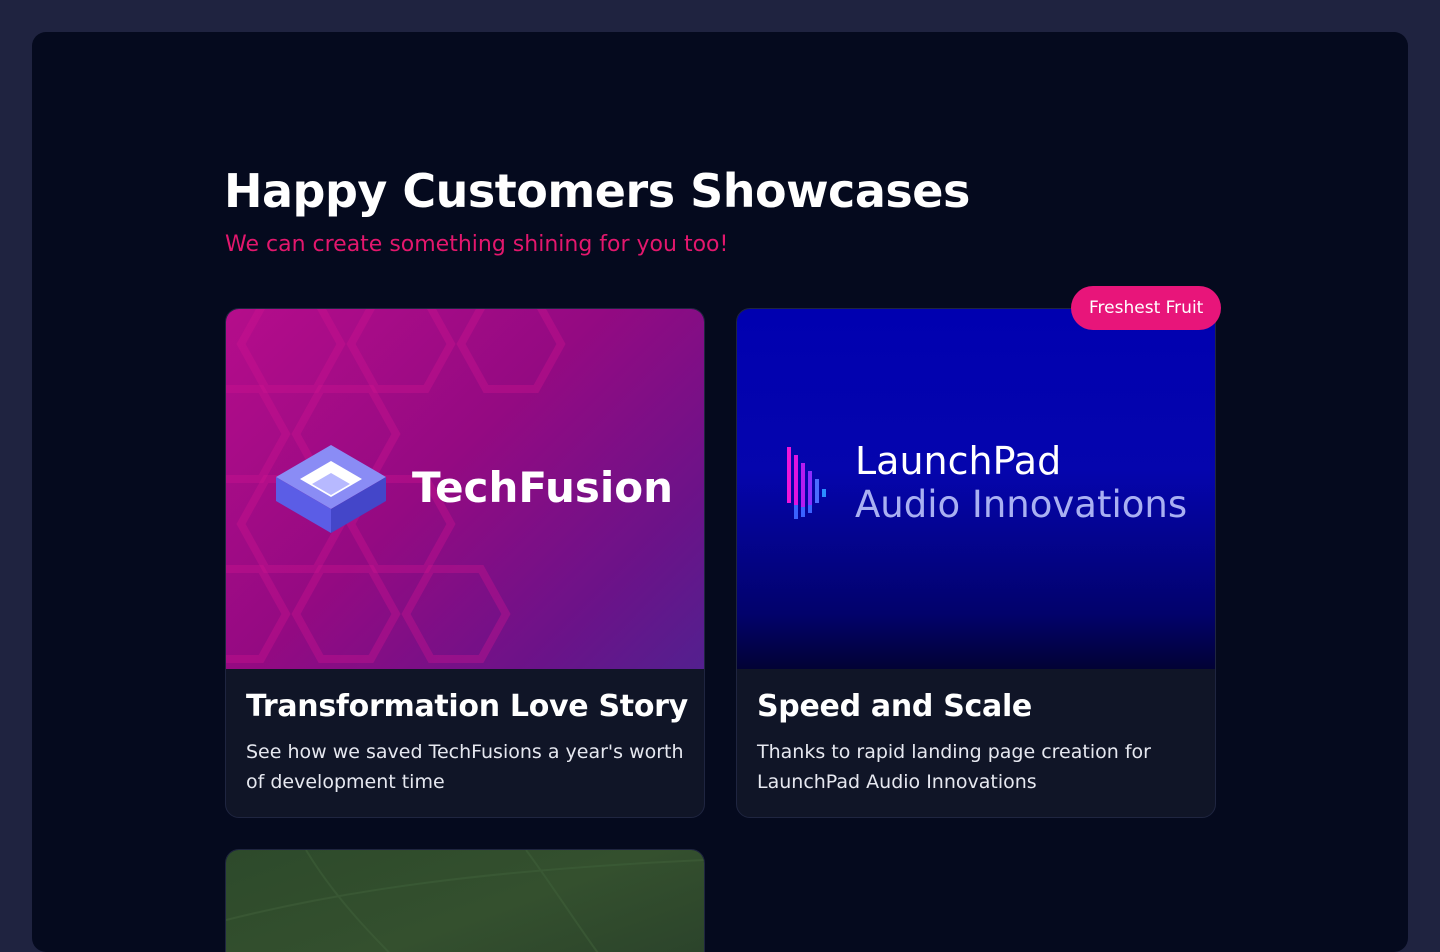 Image resolution: width=1440 pixels, height=952 pixels. I want to click on card-title: Speed and Scale, so click(894, 706).